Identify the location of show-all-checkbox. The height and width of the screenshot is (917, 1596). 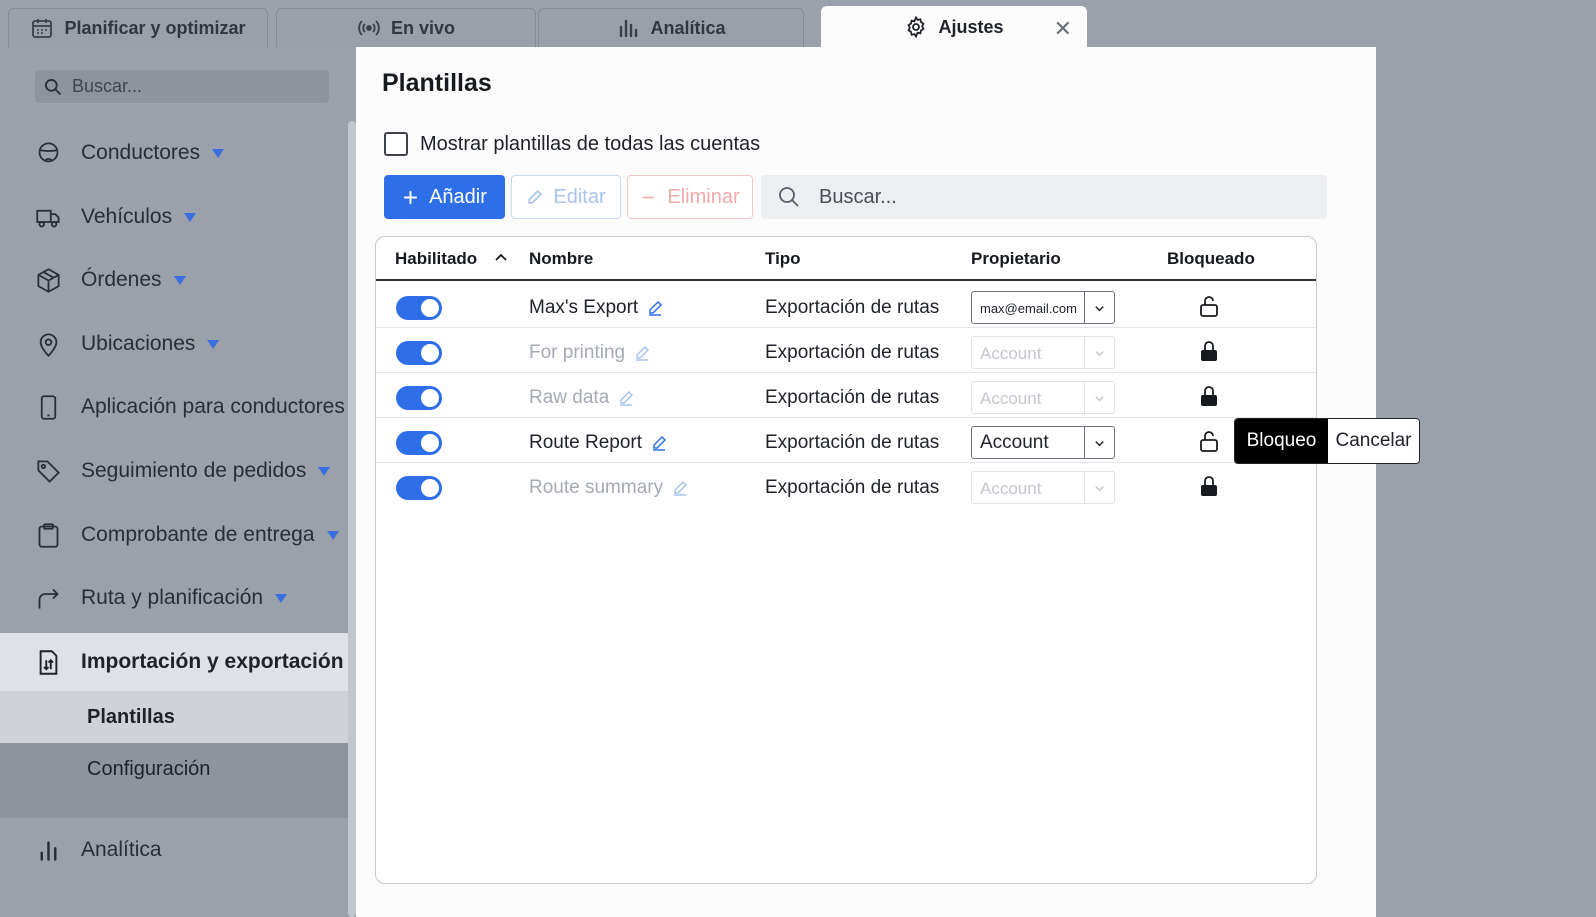
(396, 144).